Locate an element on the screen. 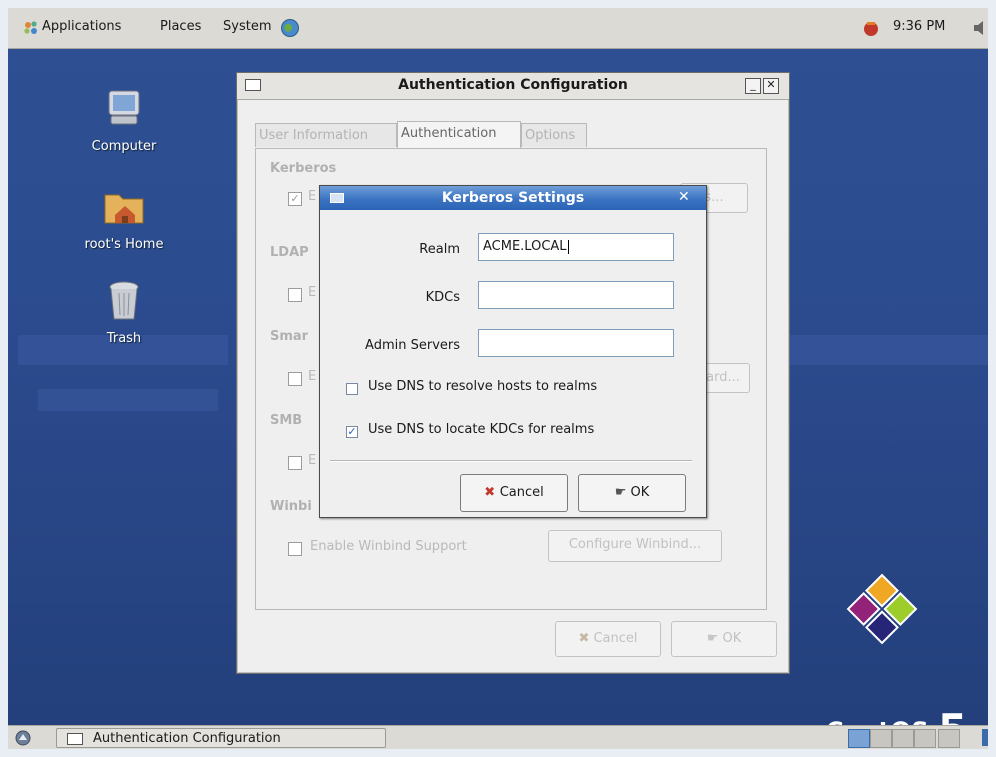 This screenshot has height=757, width=996. desktop-icon-home: root's Home is located at coordinates (124, 217).